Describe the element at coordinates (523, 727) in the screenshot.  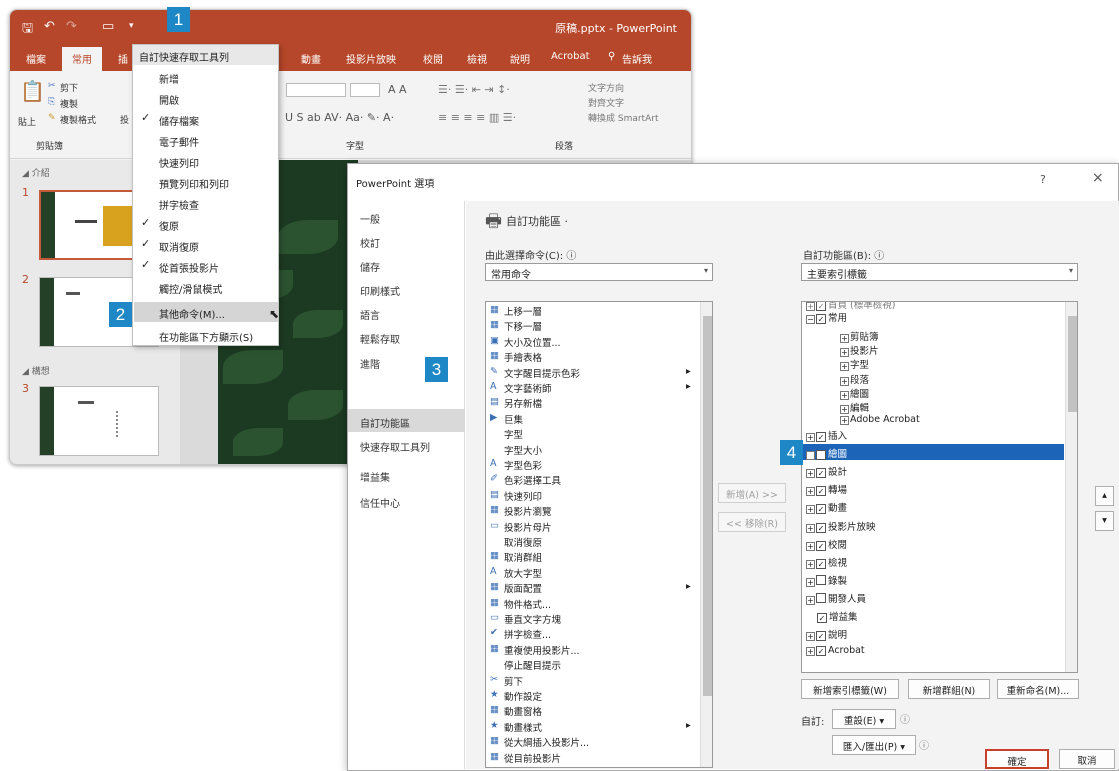
I see `command-item: 動畫樣式` at that location.